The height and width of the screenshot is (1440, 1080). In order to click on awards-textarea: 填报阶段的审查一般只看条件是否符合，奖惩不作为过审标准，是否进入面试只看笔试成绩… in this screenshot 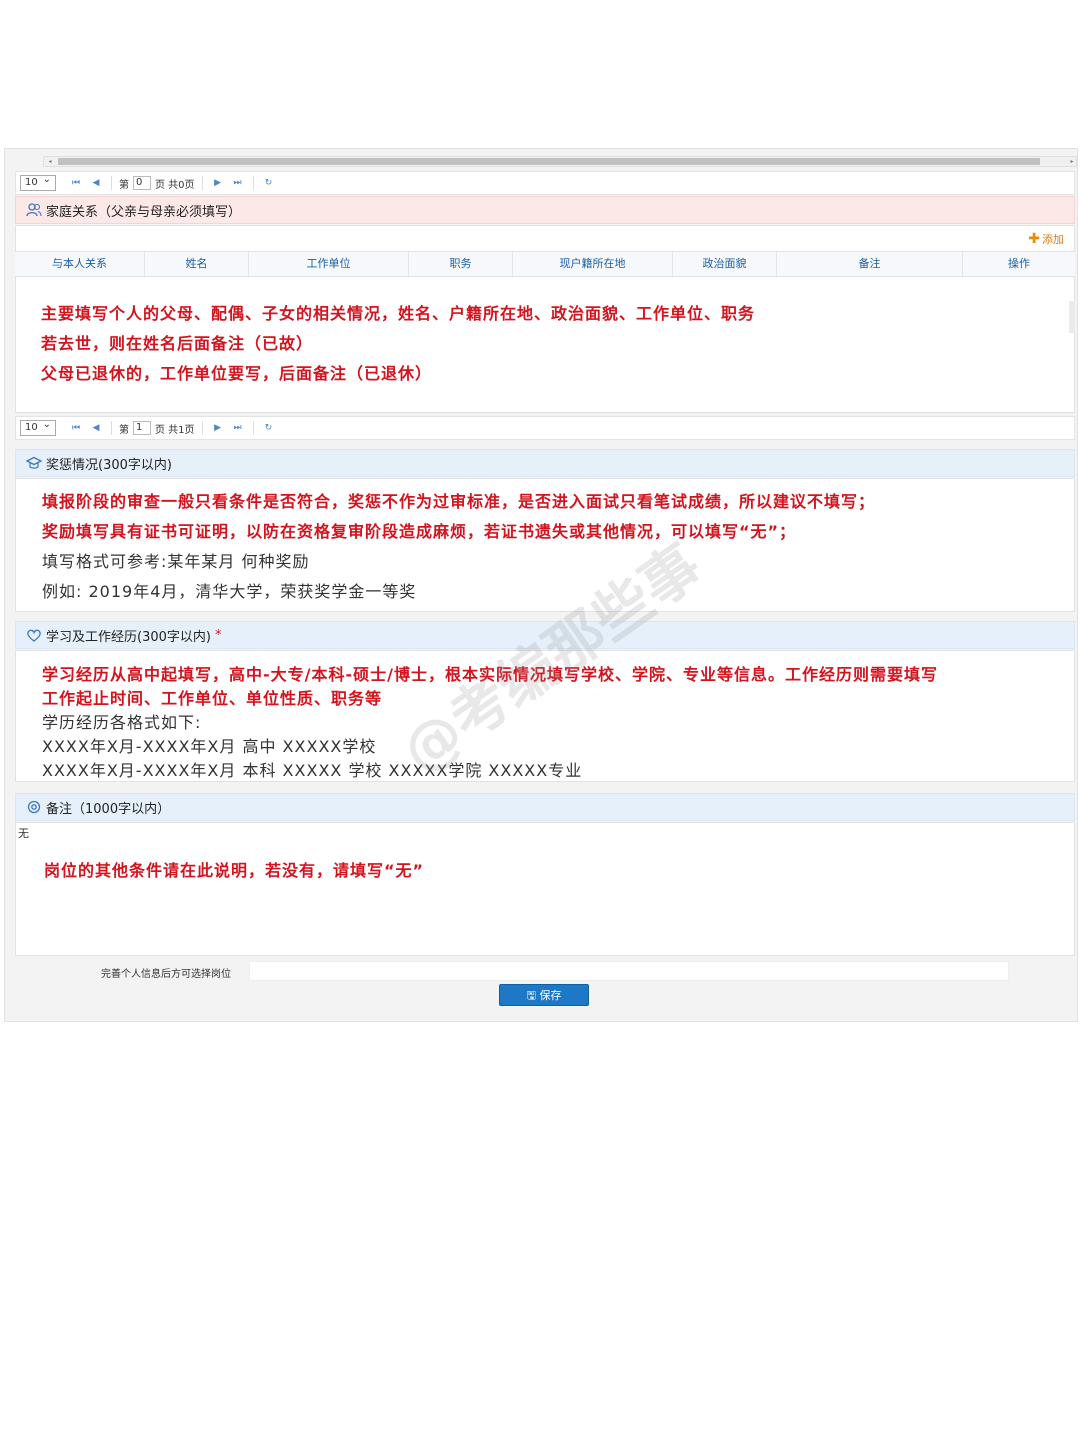, I will do `click(545, 545)`.